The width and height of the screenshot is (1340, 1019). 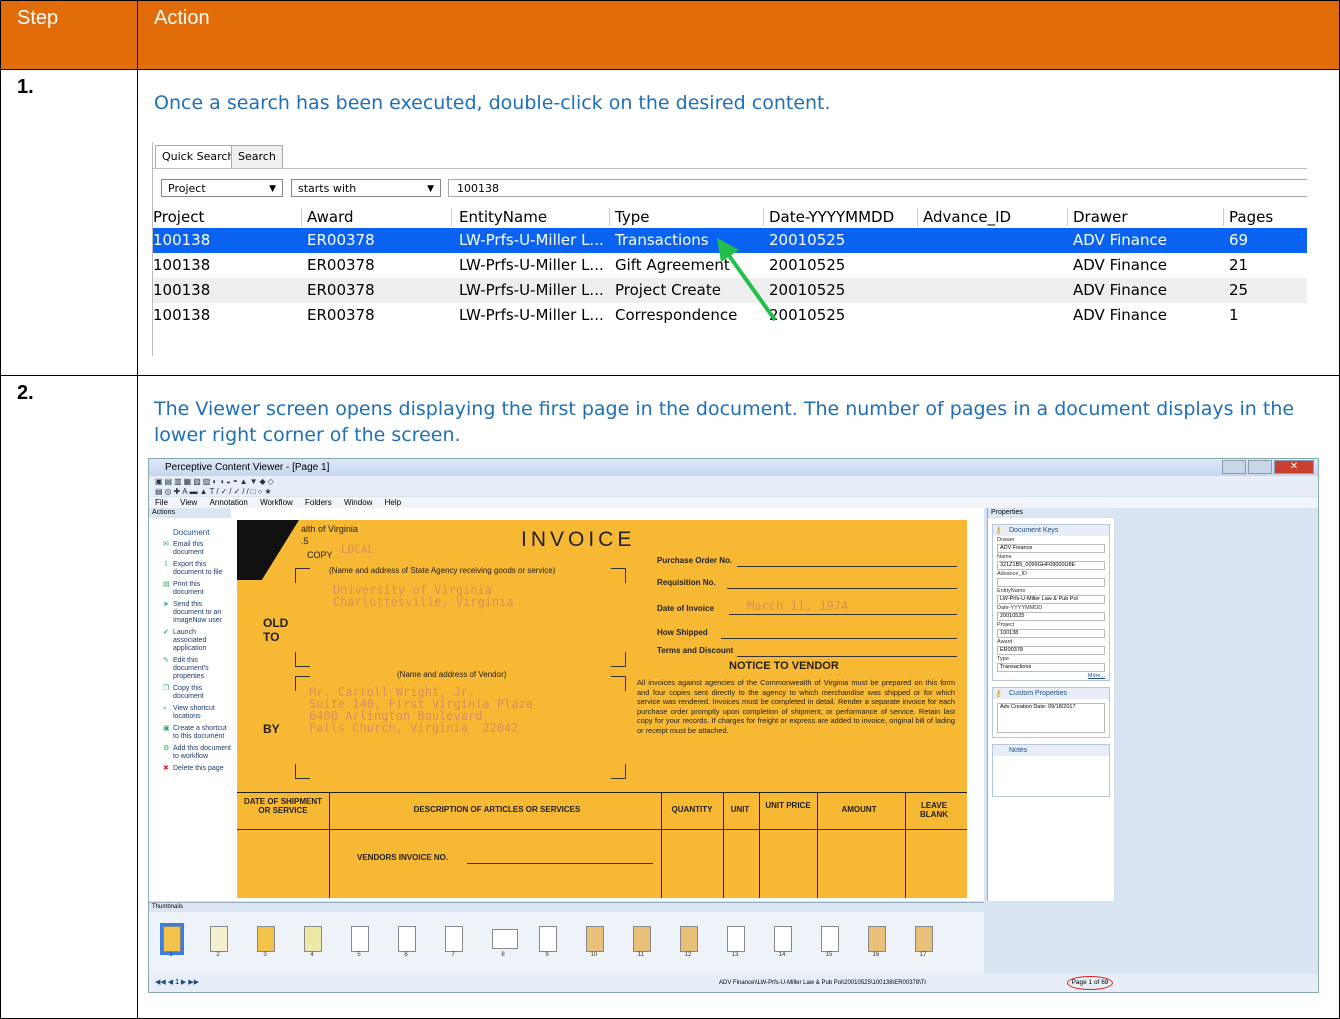 I want to click on action-launch: ✔ Launch associated application, so click(x=197, y=641).